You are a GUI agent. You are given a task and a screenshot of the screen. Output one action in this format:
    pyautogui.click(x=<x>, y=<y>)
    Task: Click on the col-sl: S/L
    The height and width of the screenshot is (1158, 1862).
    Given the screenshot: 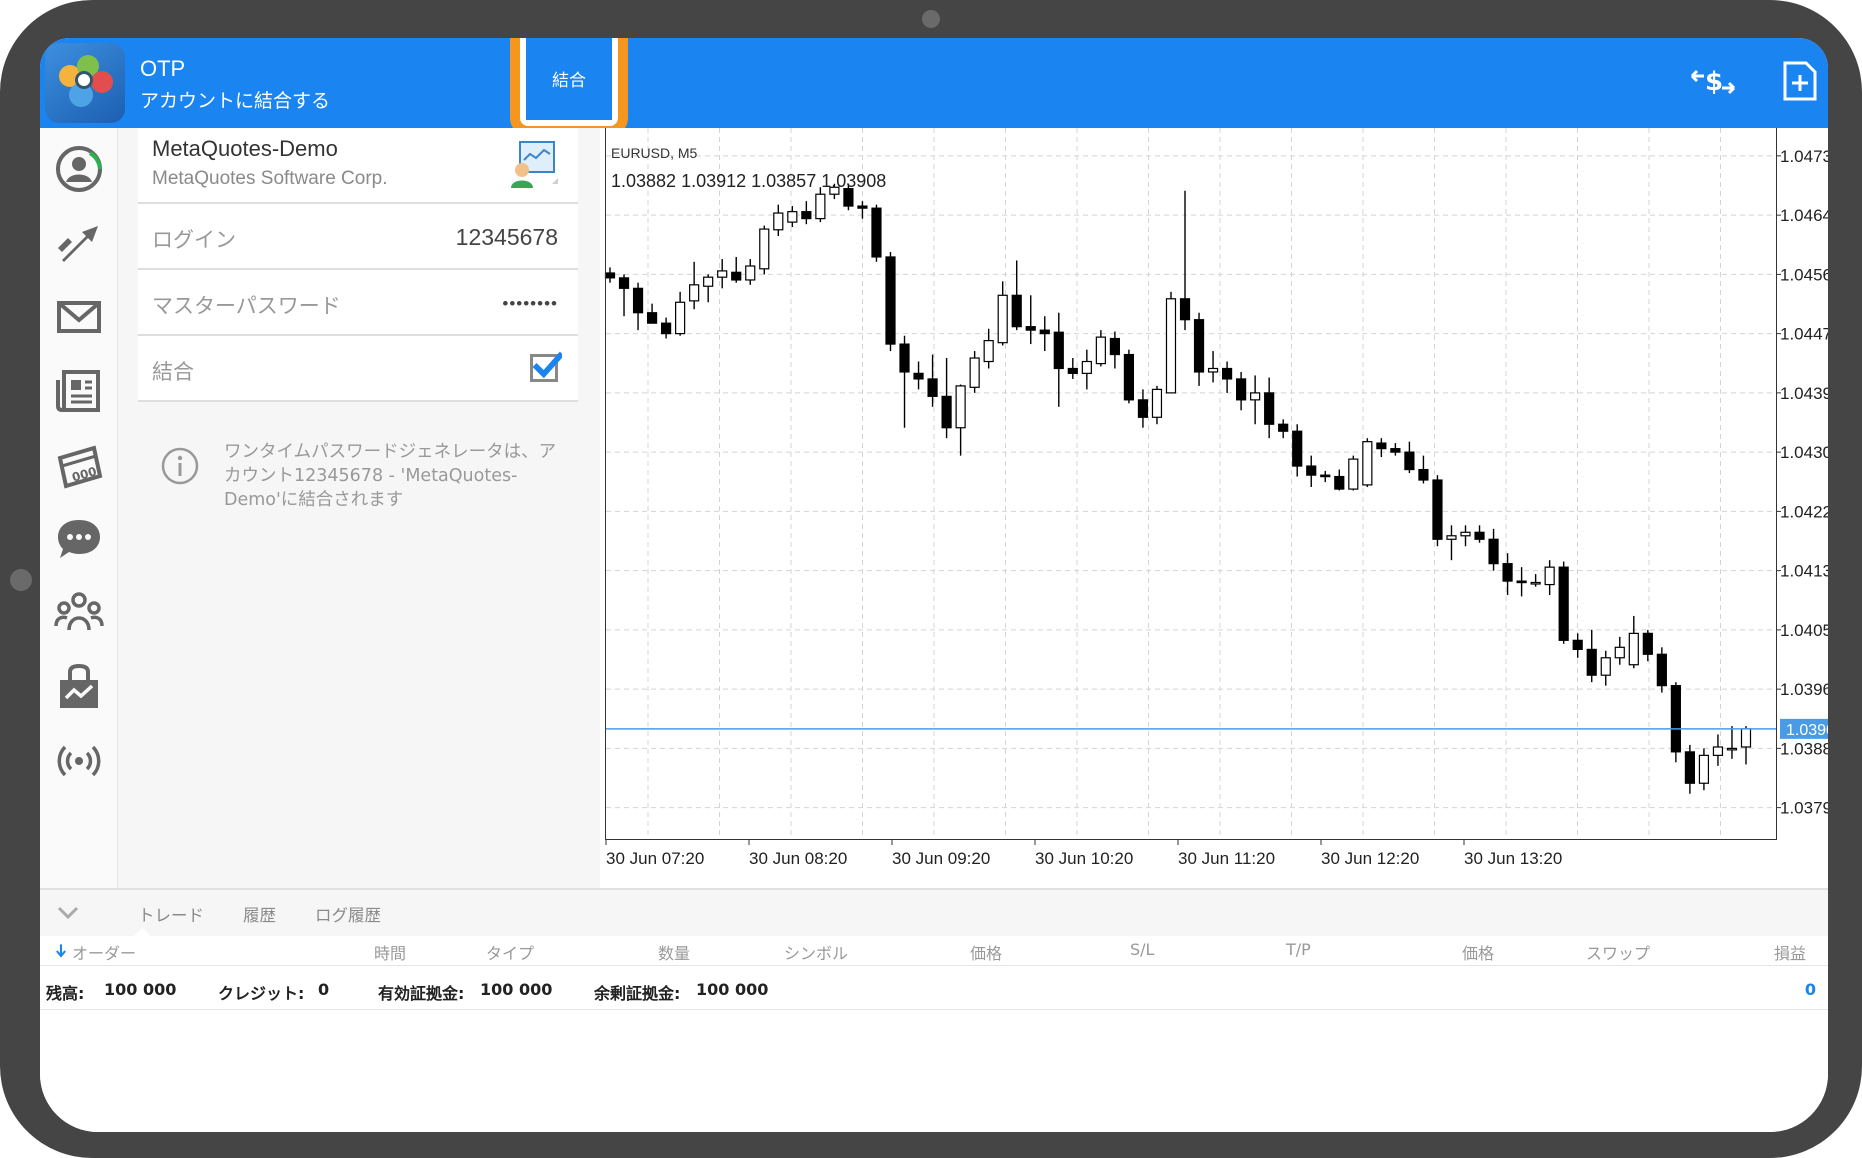 What is the action you would take?
    pyautogui.click(x=1142, y=949)
    